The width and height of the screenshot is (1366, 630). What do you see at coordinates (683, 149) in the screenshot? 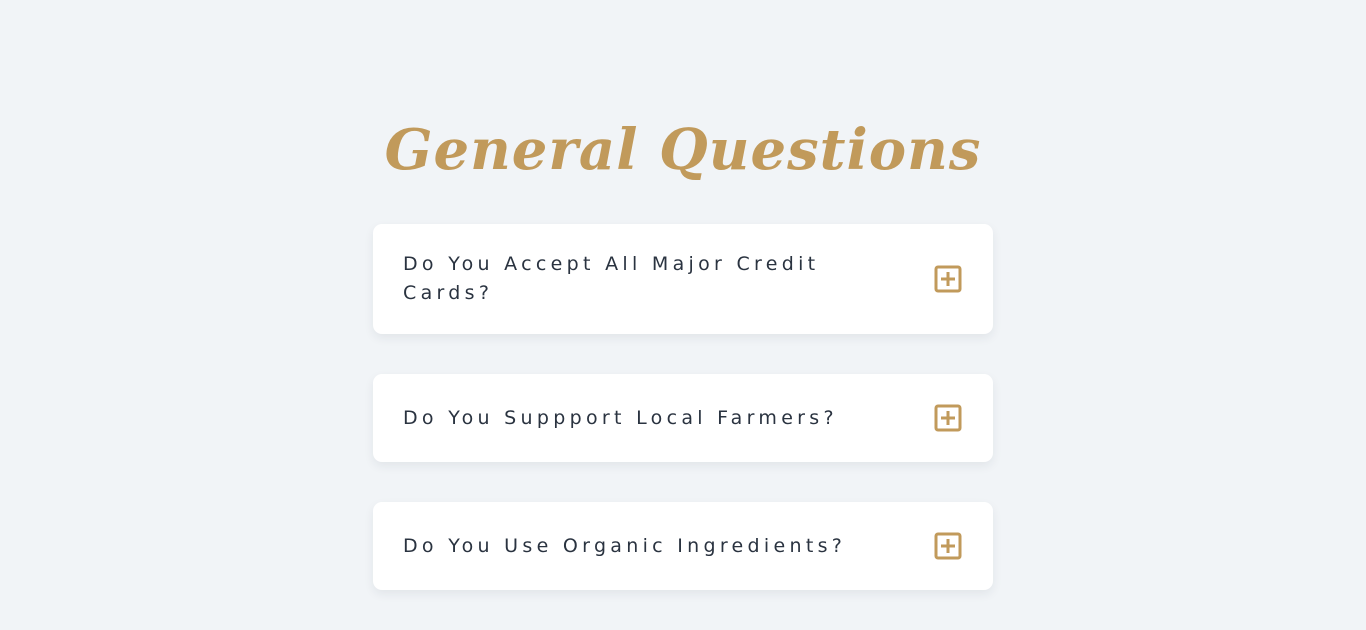
I see `section-title: General Questions` at bounding box center [683, 149].